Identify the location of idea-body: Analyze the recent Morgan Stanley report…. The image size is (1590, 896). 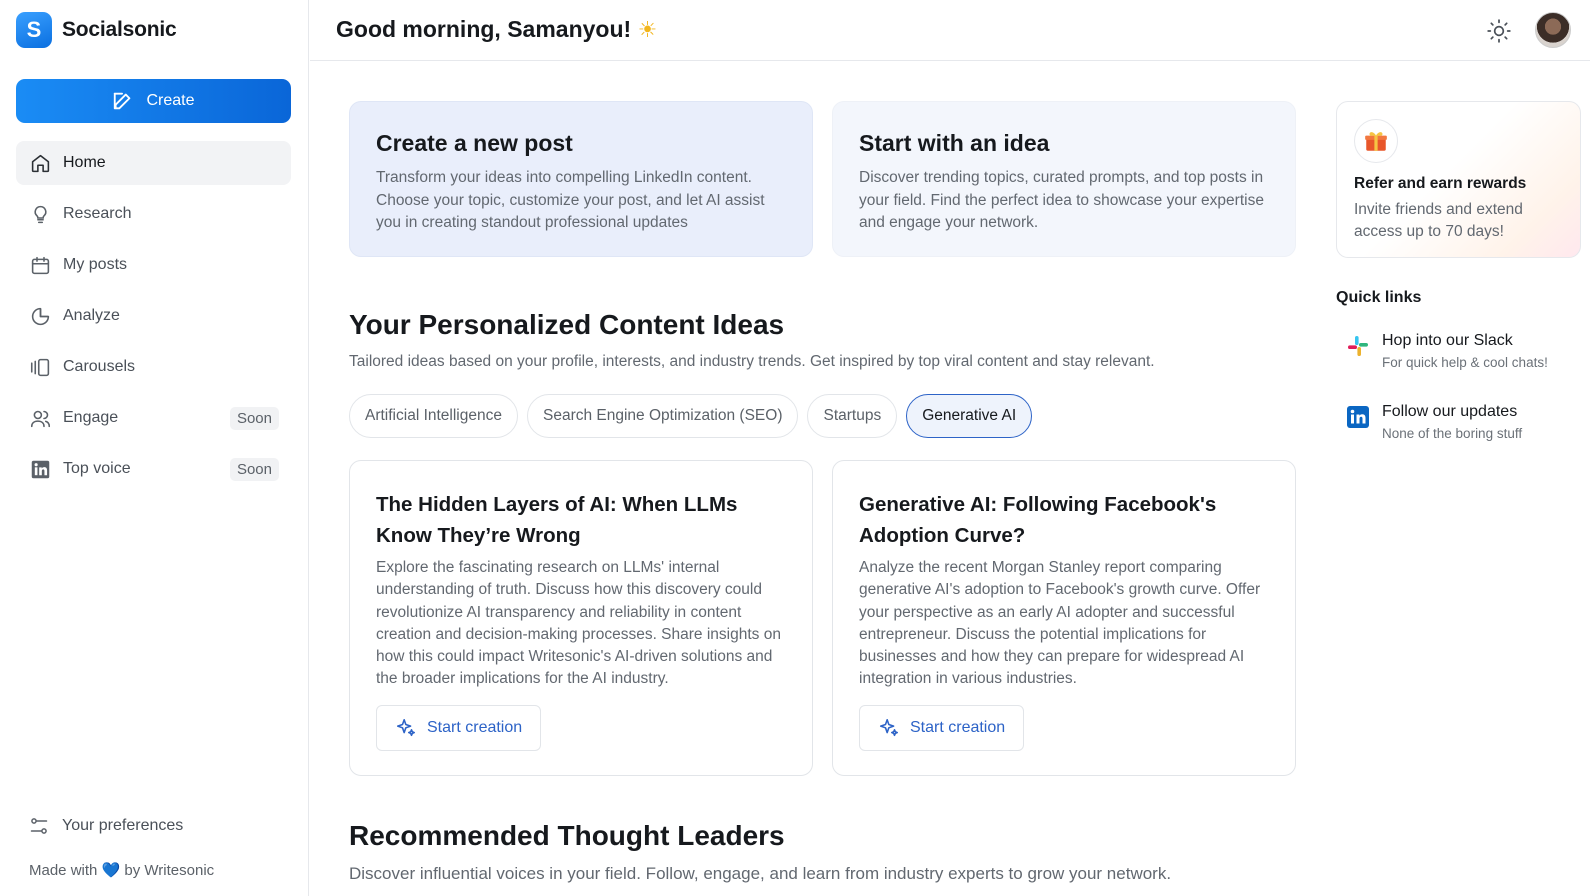
(1060, 623).